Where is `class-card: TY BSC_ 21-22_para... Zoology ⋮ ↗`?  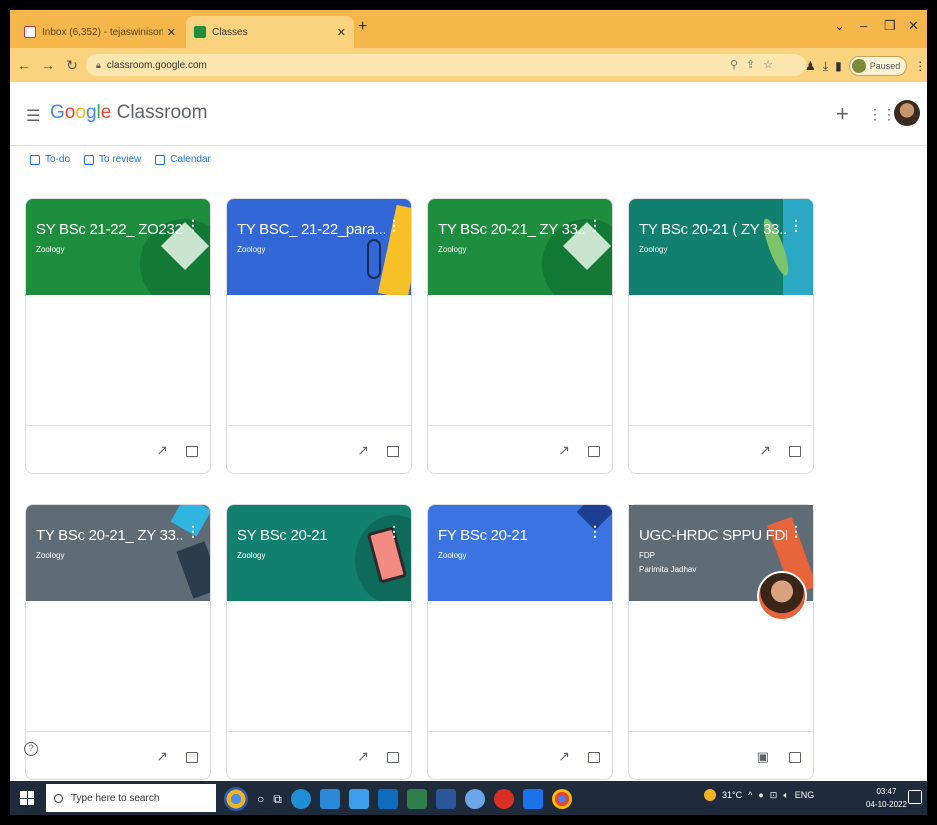
class-card: TY BSC_ 21-22_para... Zoology ⋮ ↗ is located at coordinates (319, 336).